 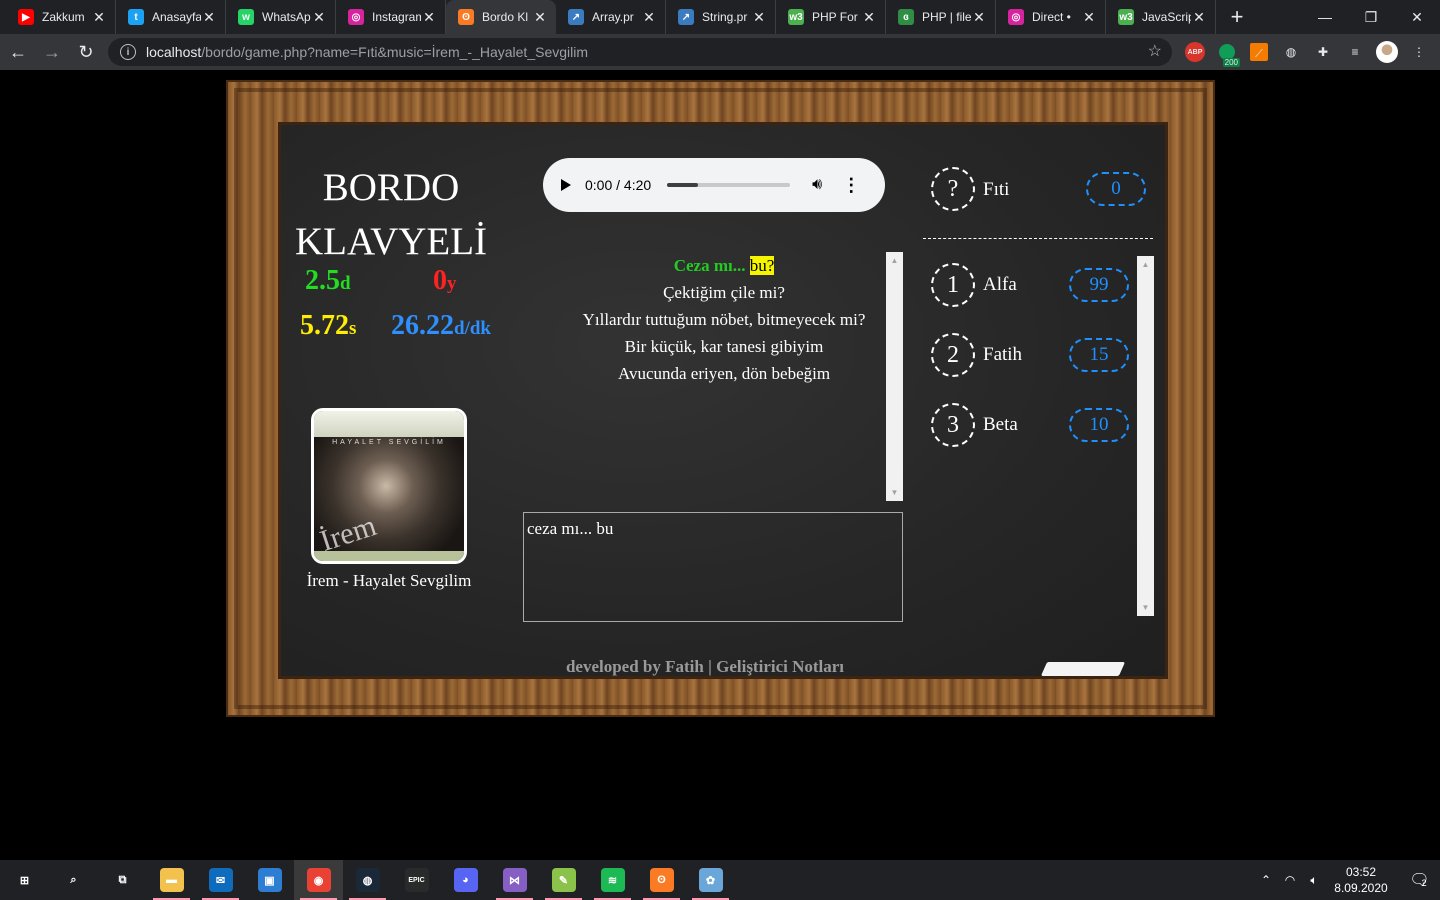 I want to click on leaderboard-score: 10, so click(x=1099, y=425).